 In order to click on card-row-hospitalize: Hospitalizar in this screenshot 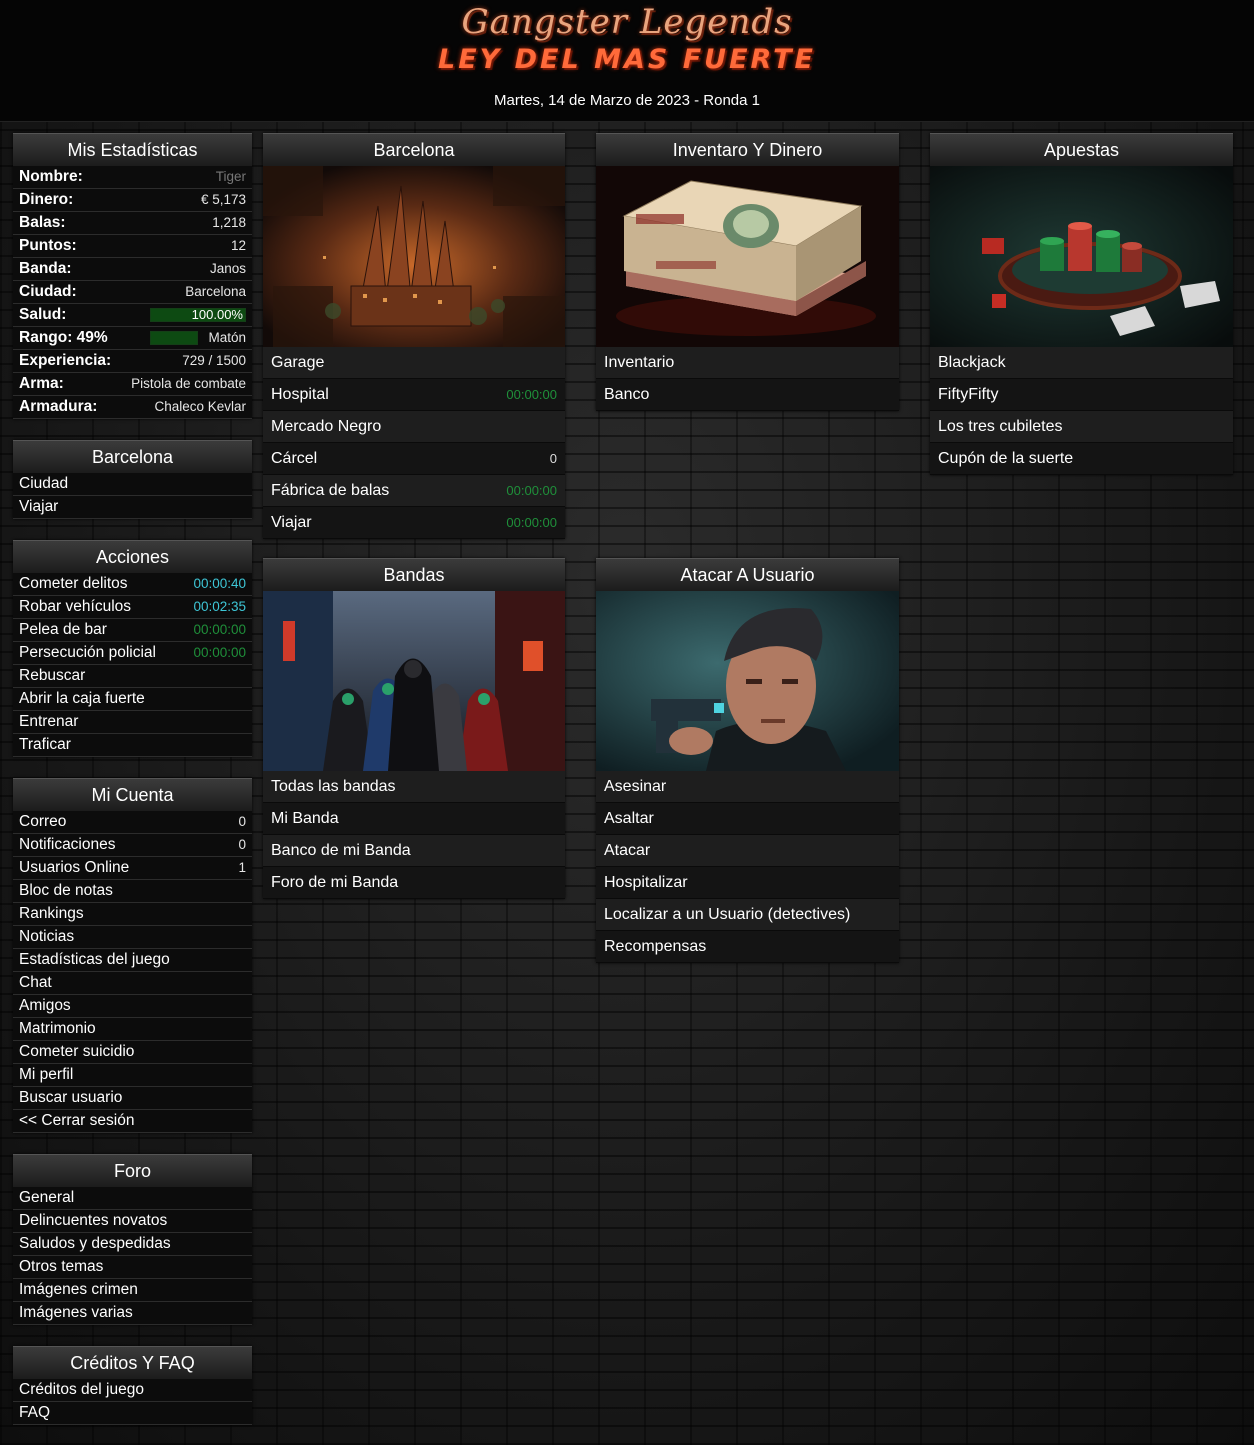, I will do `click(747, 883)`.